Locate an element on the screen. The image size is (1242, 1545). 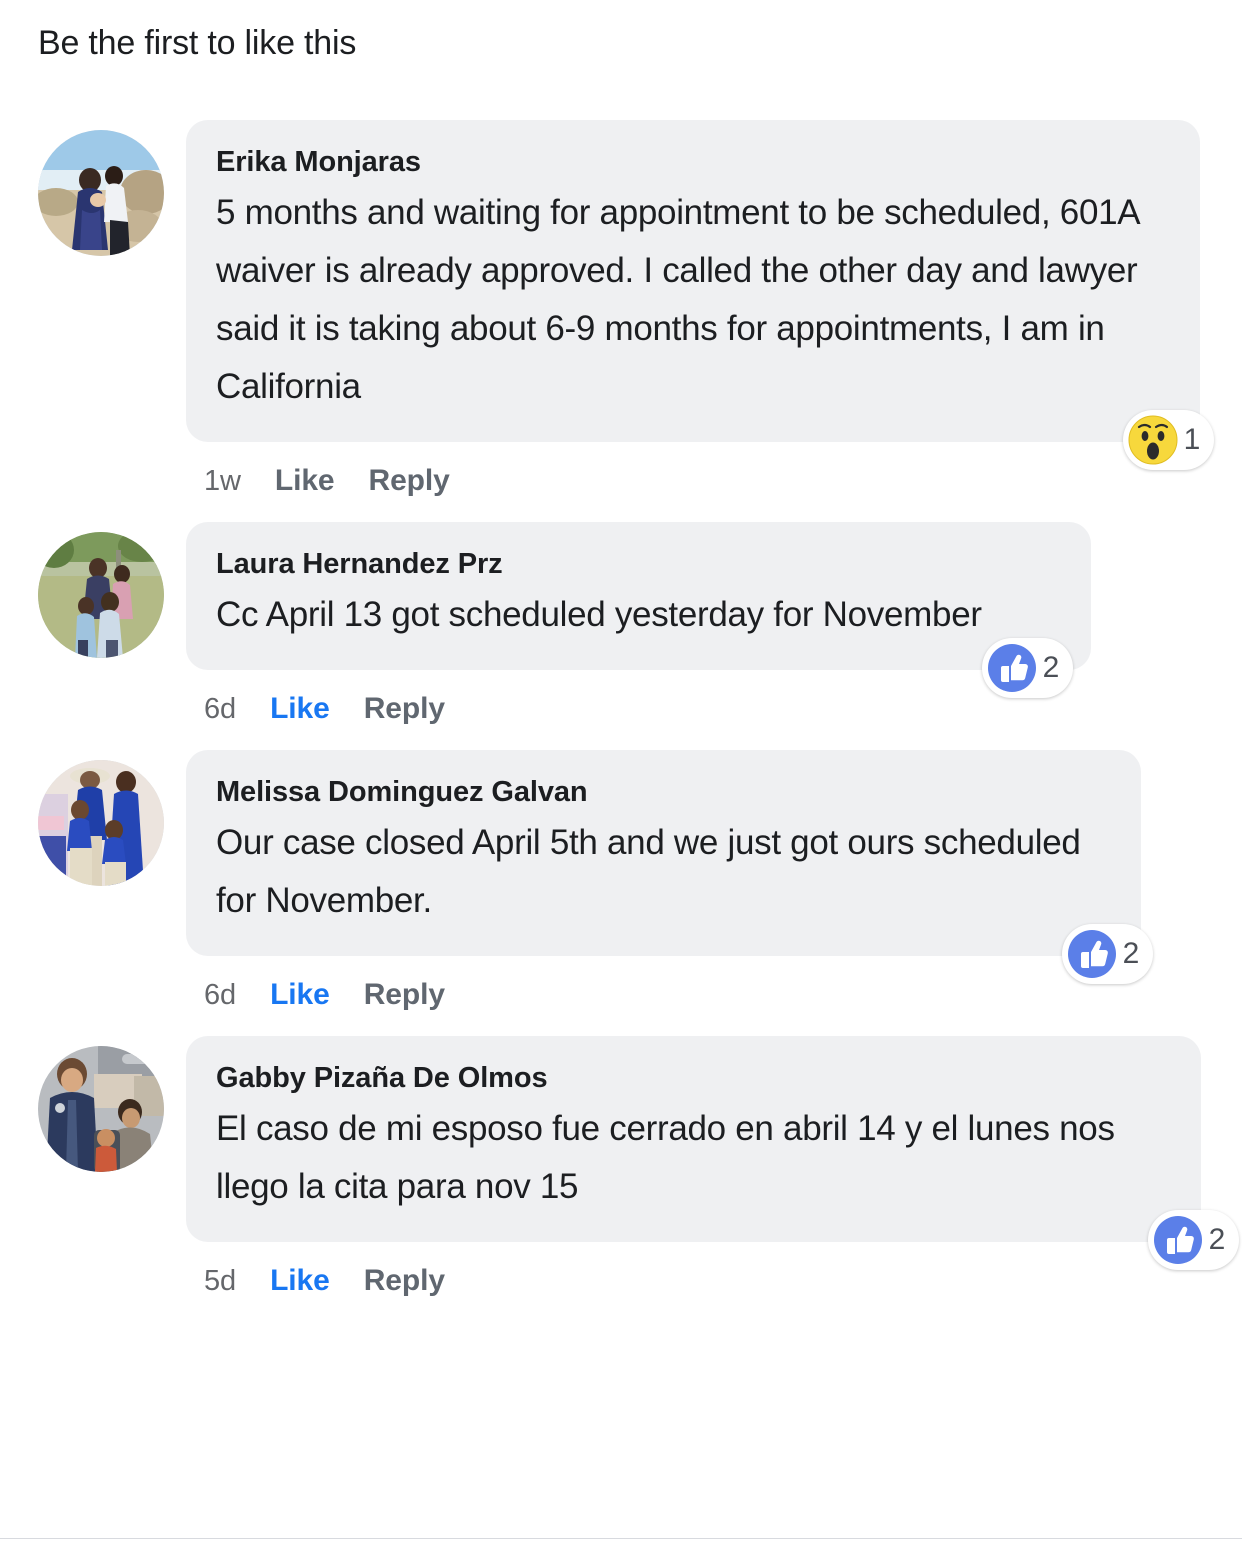
avatar-laura-hernandez-prz is located at coordinates (101, 595).